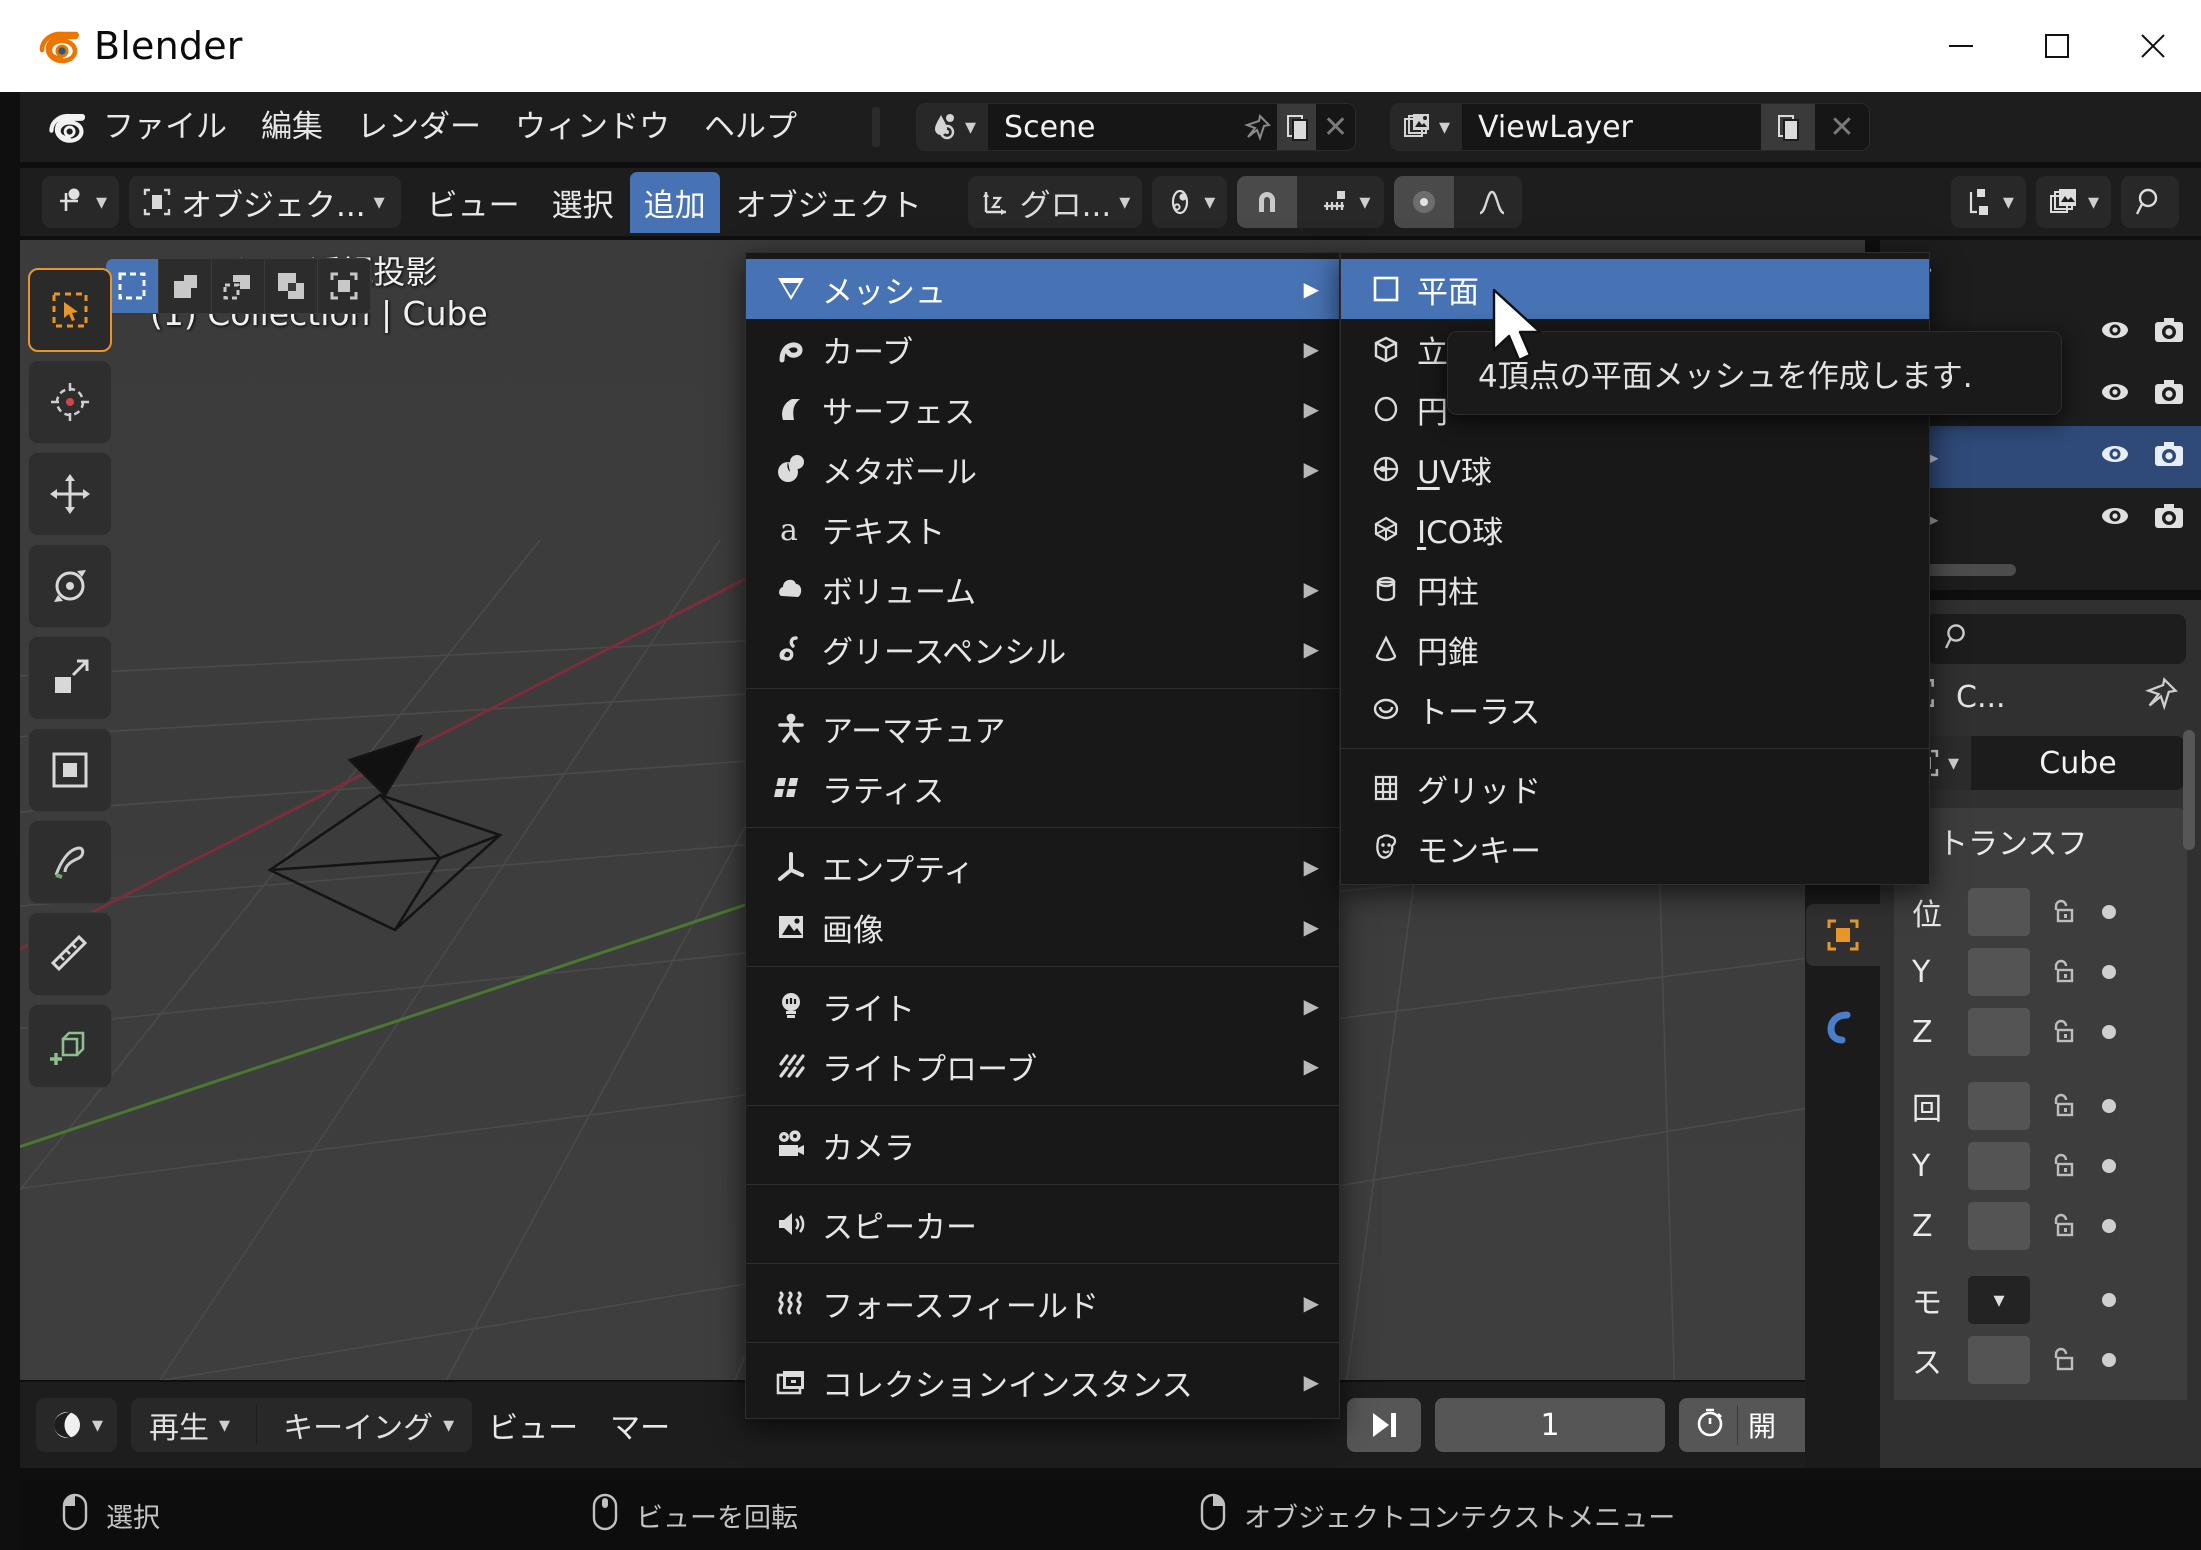 Image resolution: width=2201 pixels, height=1550 pixels. I want to click on current-frame-field: 1, so click(1550, 1425).